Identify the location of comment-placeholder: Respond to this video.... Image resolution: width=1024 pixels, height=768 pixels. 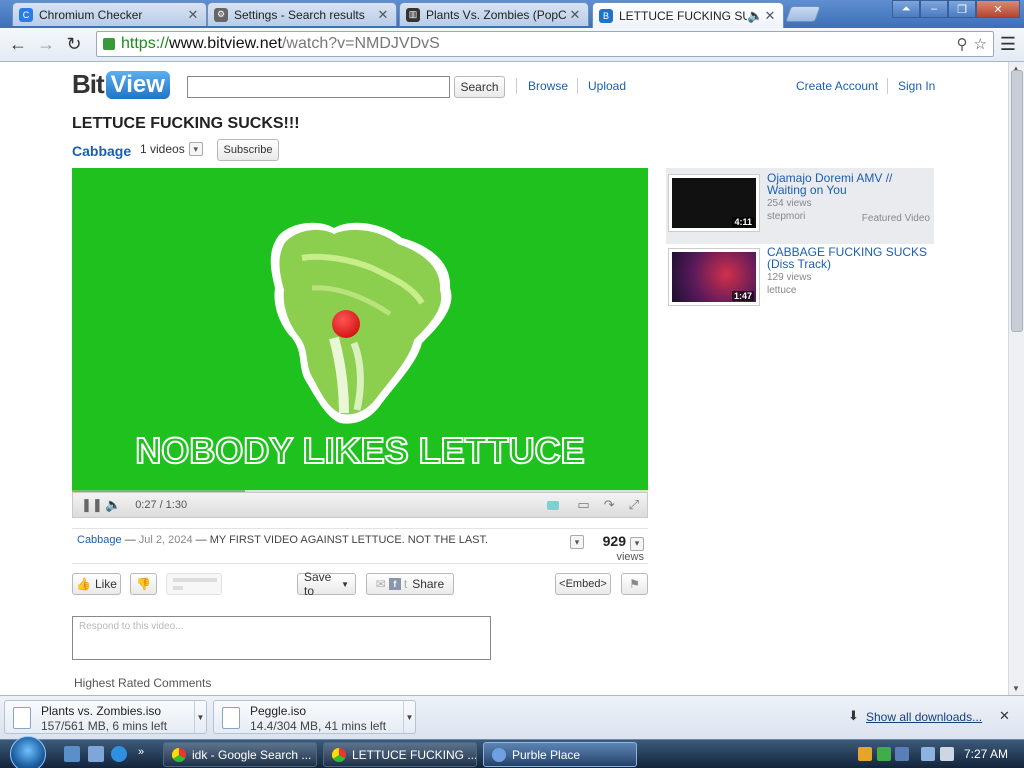
(131, 626).